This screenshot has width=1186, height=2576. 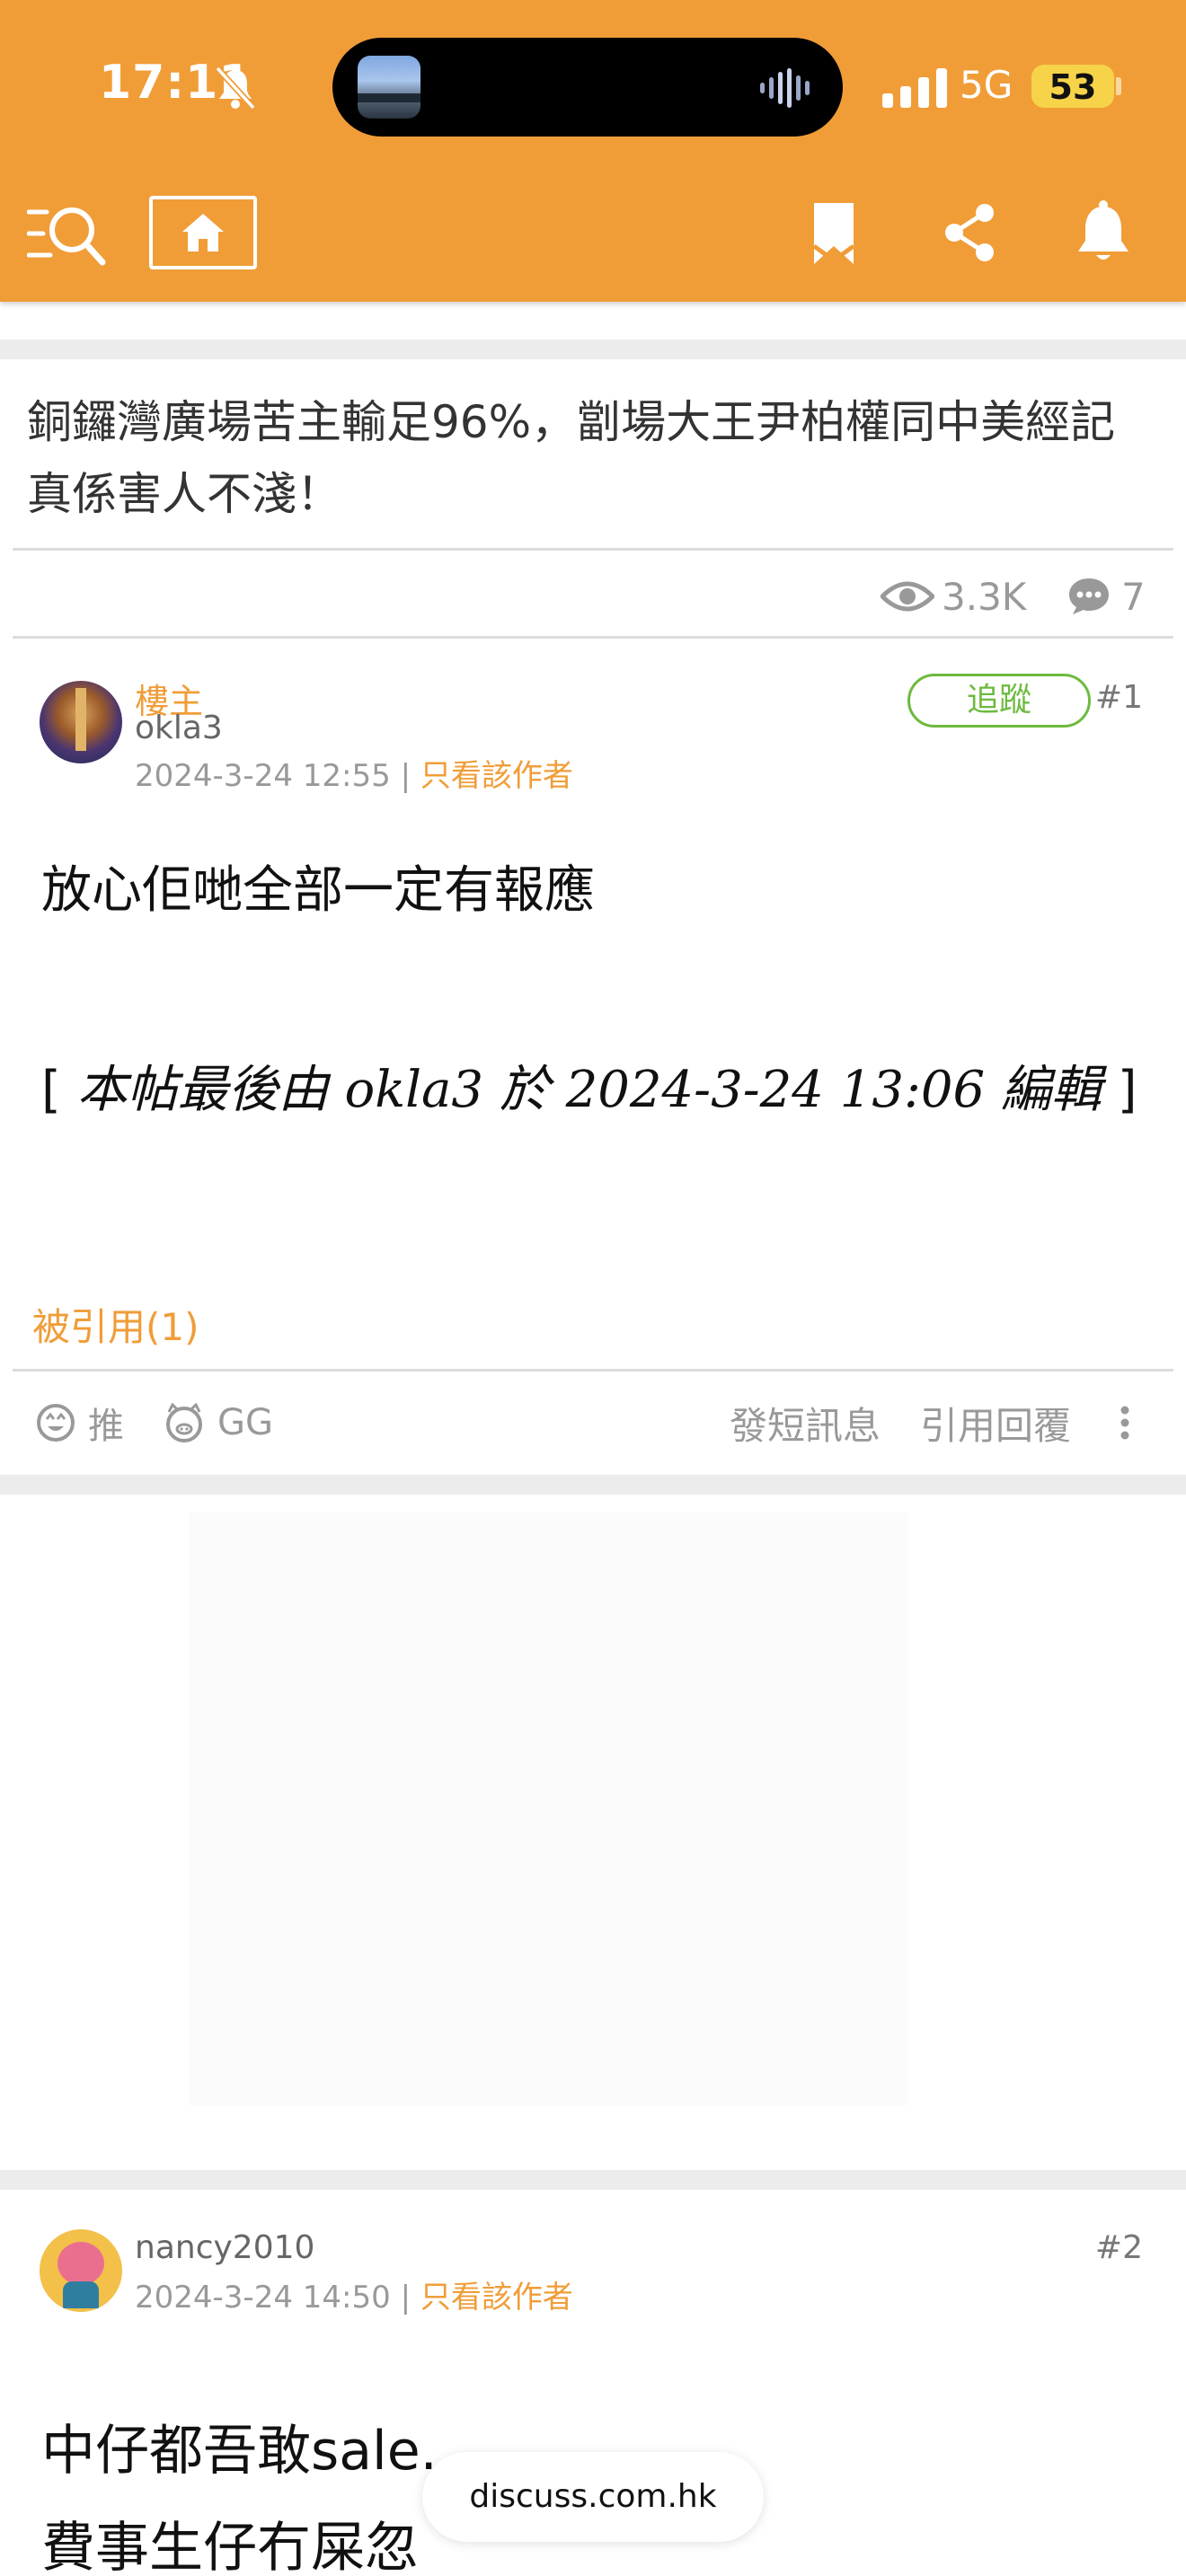 I want to click on reply-count: 7, so click(x=1106, y=596).